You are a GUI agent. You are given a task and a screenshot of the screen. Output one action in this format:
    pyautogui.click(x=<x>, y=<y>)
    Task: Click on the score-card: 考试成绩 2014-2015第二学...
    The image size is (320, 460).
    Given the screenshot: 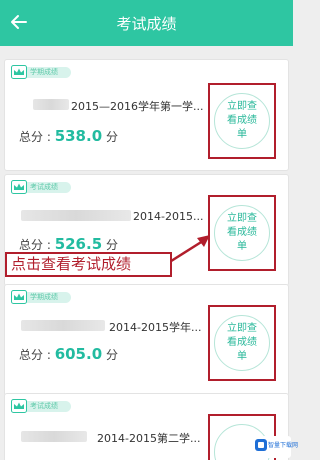 What is the action you would take?
    pyautogui.click(x=146, y=427)
    